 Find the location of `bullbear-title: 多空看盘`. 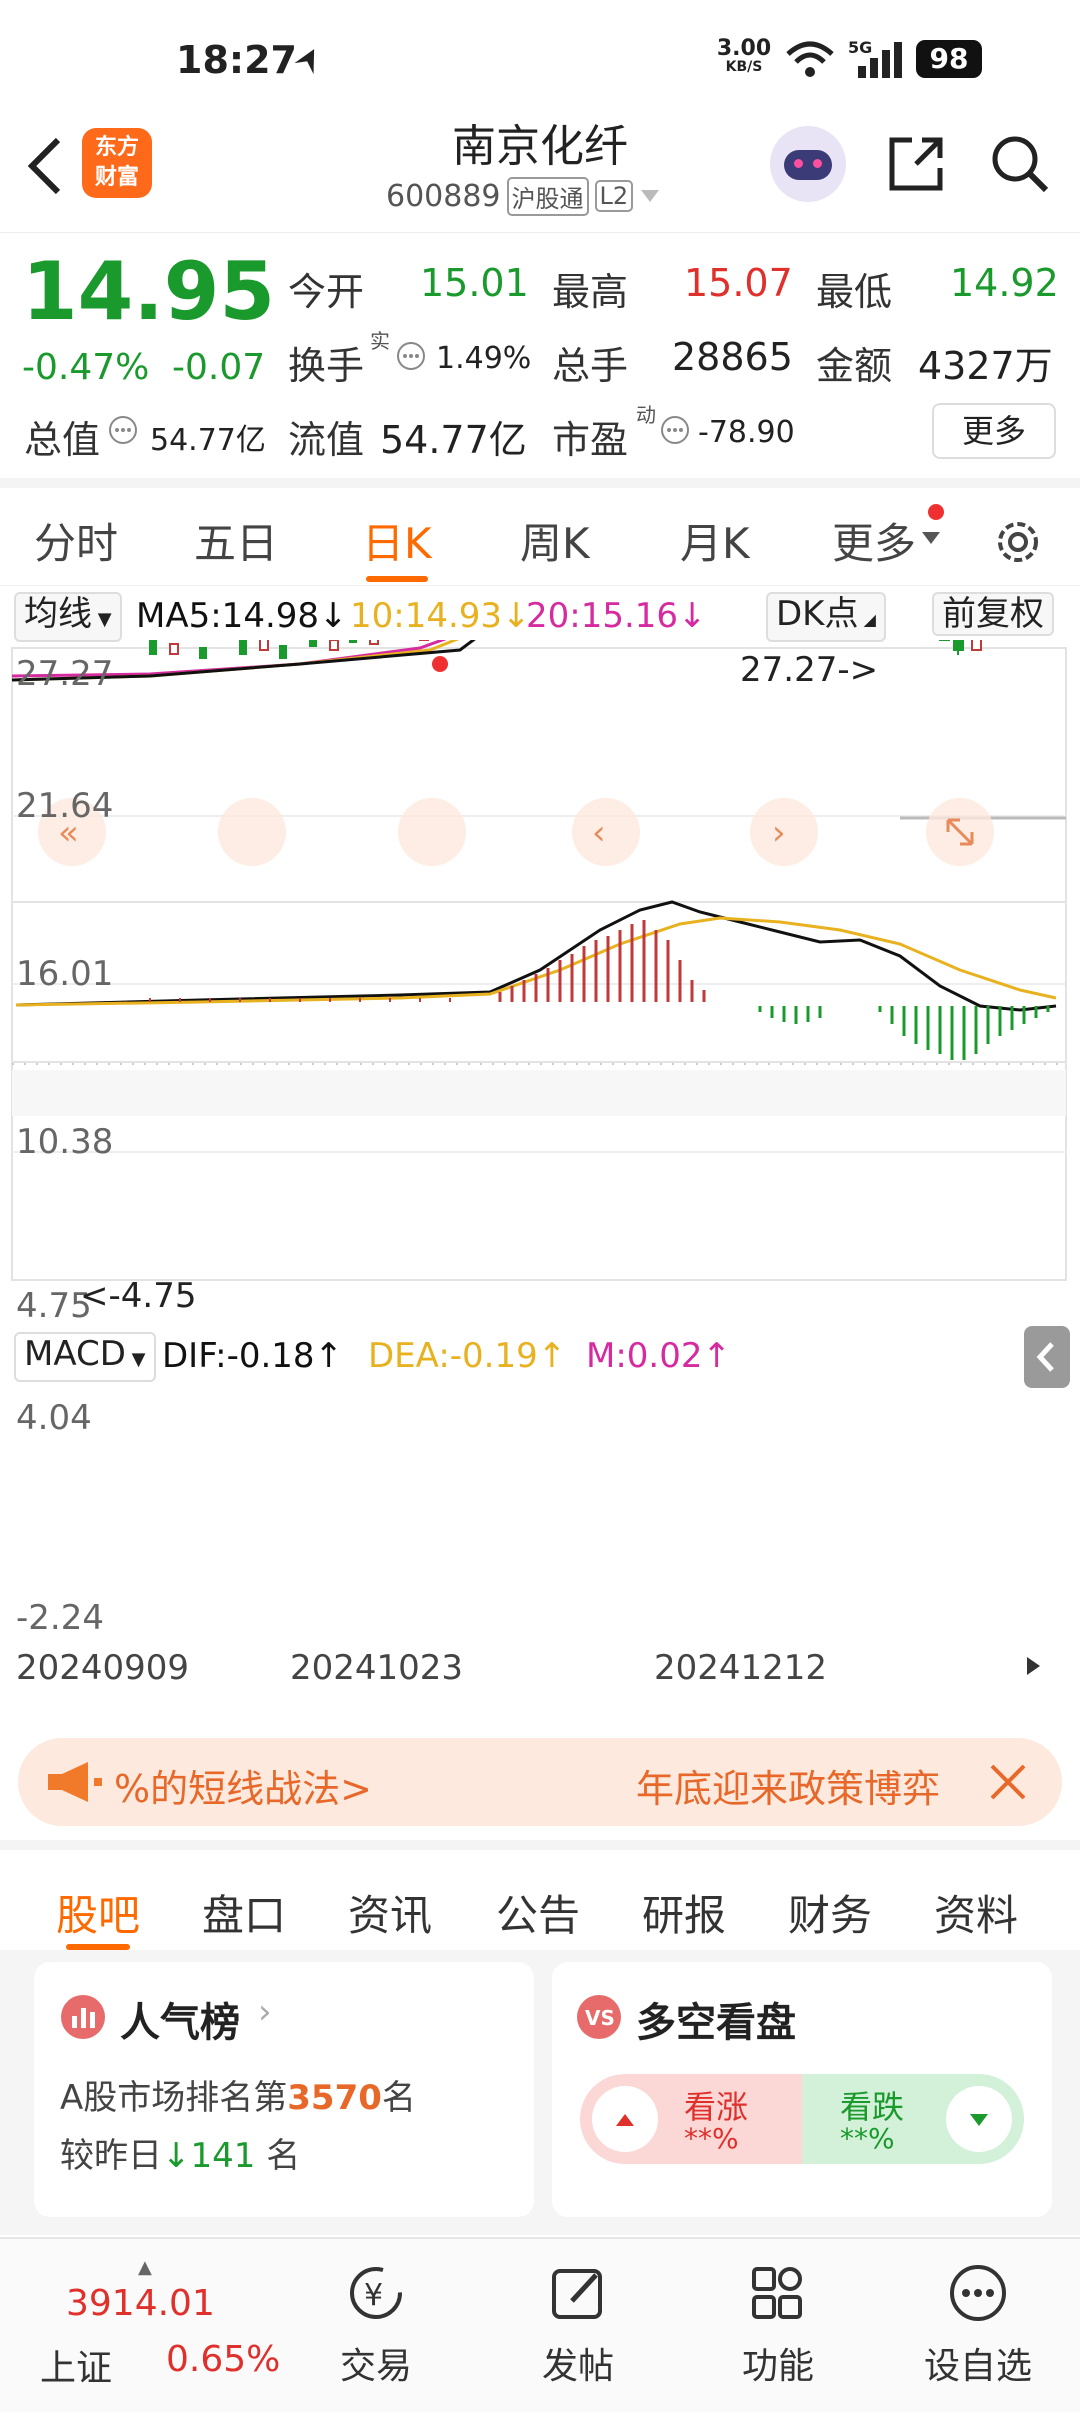

bullbear-title: 多空看盘 is located at coordinates (716, 2023).